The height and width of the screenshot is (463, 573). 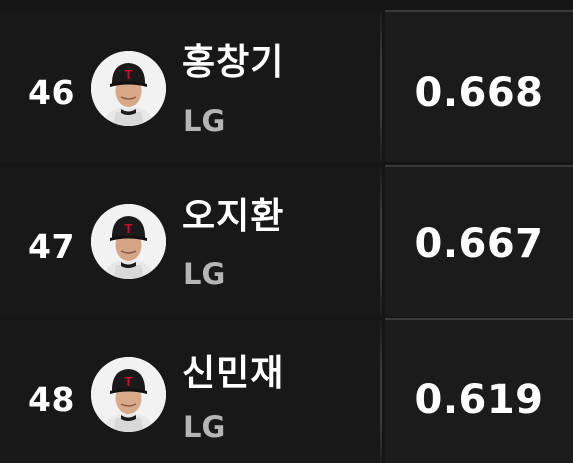 What do you see at coordinates (51, 246) in the screenshot?
I see `rank-number: 47` at bounding box center [51, 246].